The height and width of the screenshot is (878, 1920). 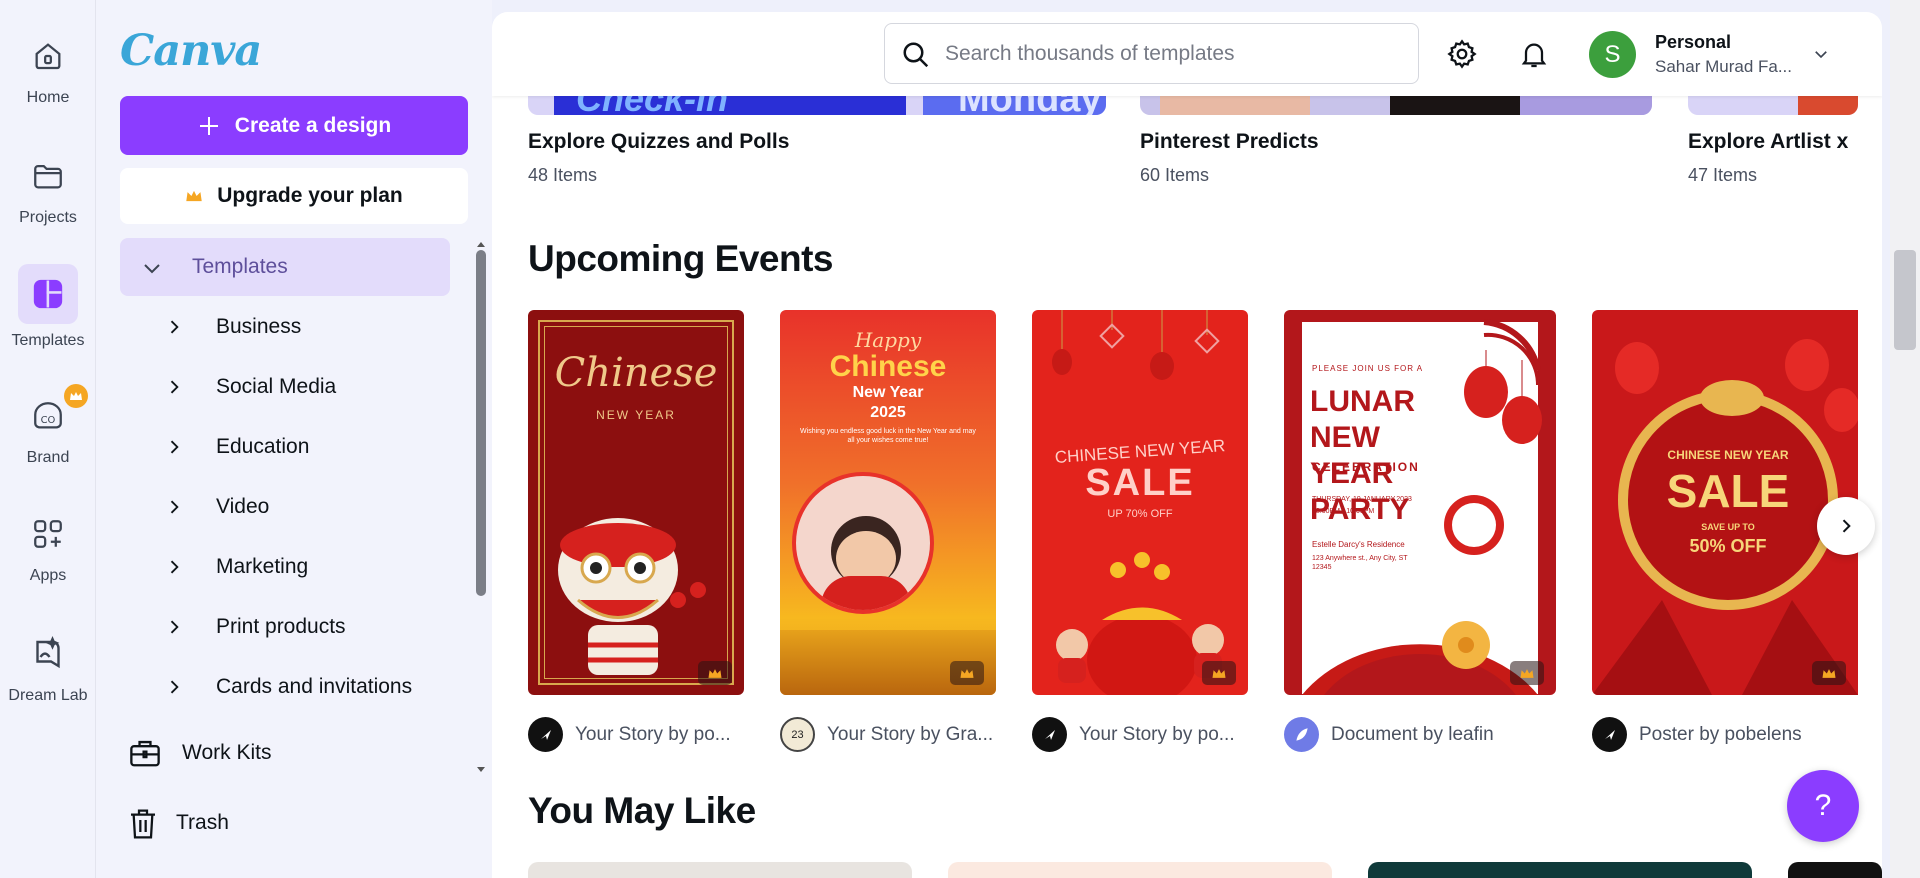 I want to click on avatar: S, so click(x=1612, y=54).